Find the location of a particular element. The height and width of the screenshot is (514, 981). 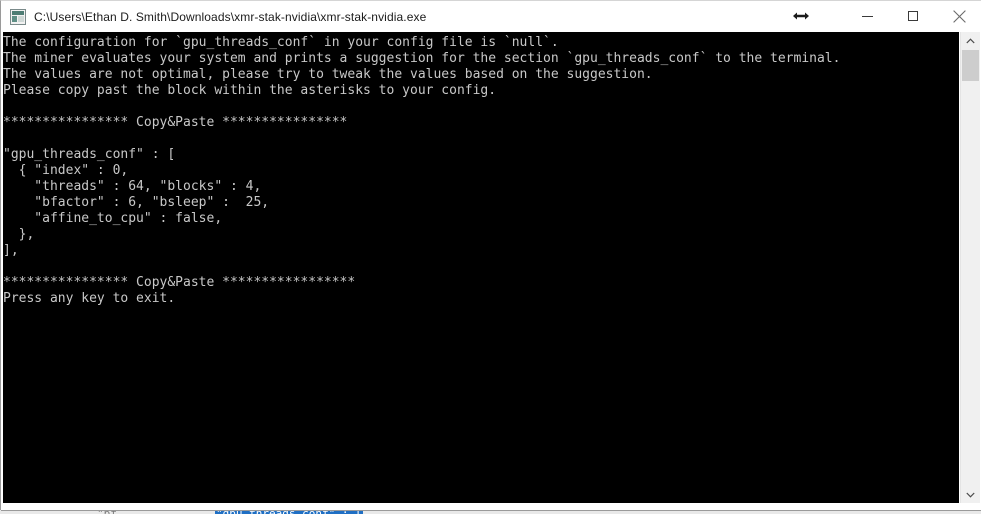

chevron-down-icon is located at coordinates (970, 495).